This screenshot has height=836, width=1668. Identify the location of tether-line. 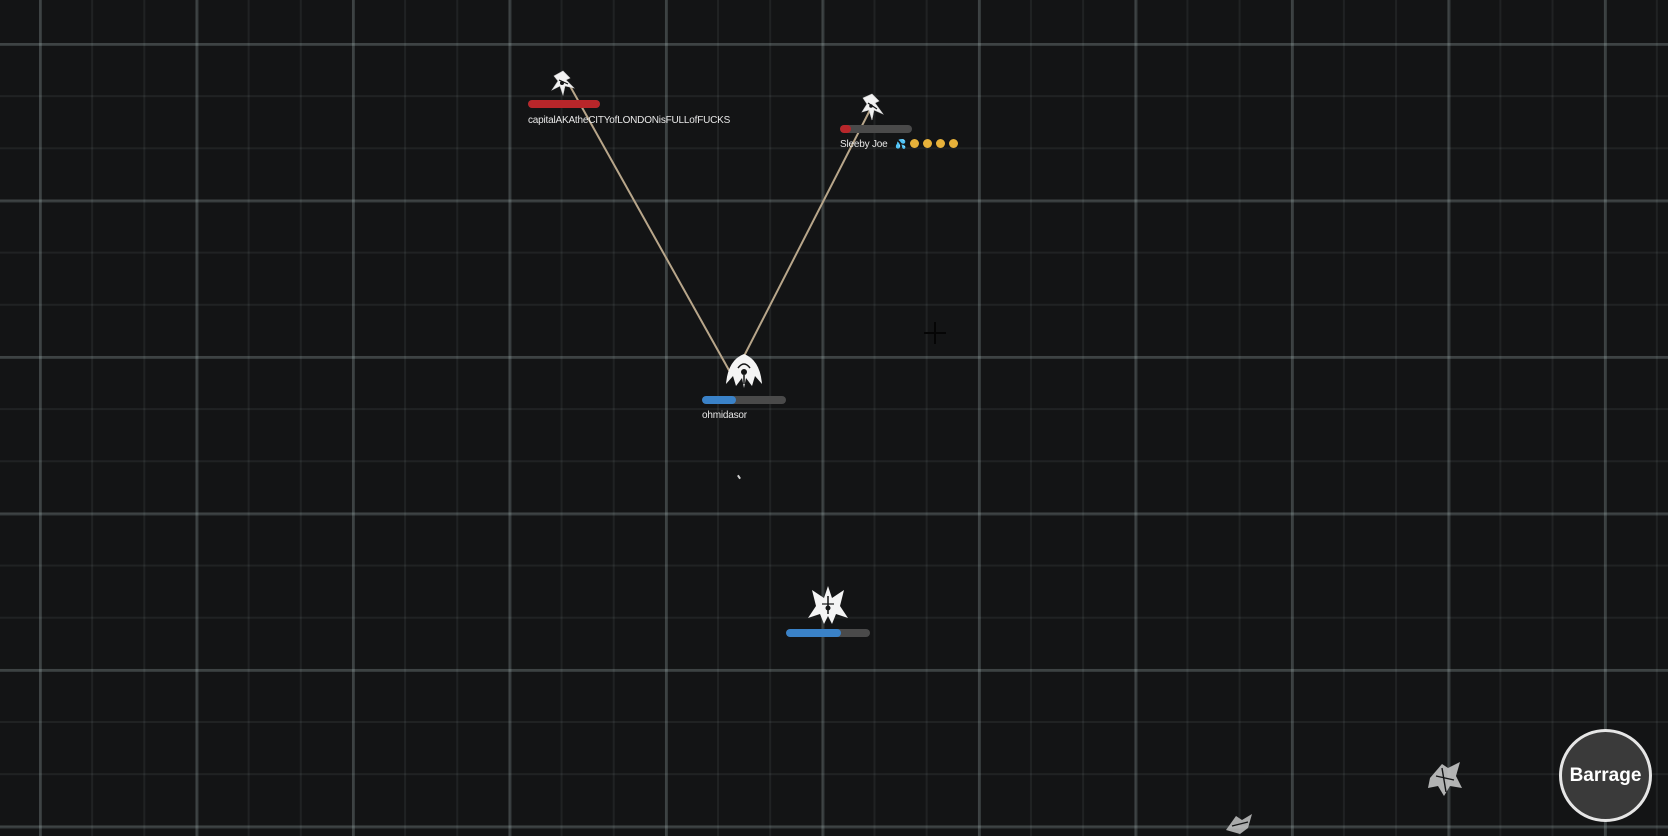
(650, 229).